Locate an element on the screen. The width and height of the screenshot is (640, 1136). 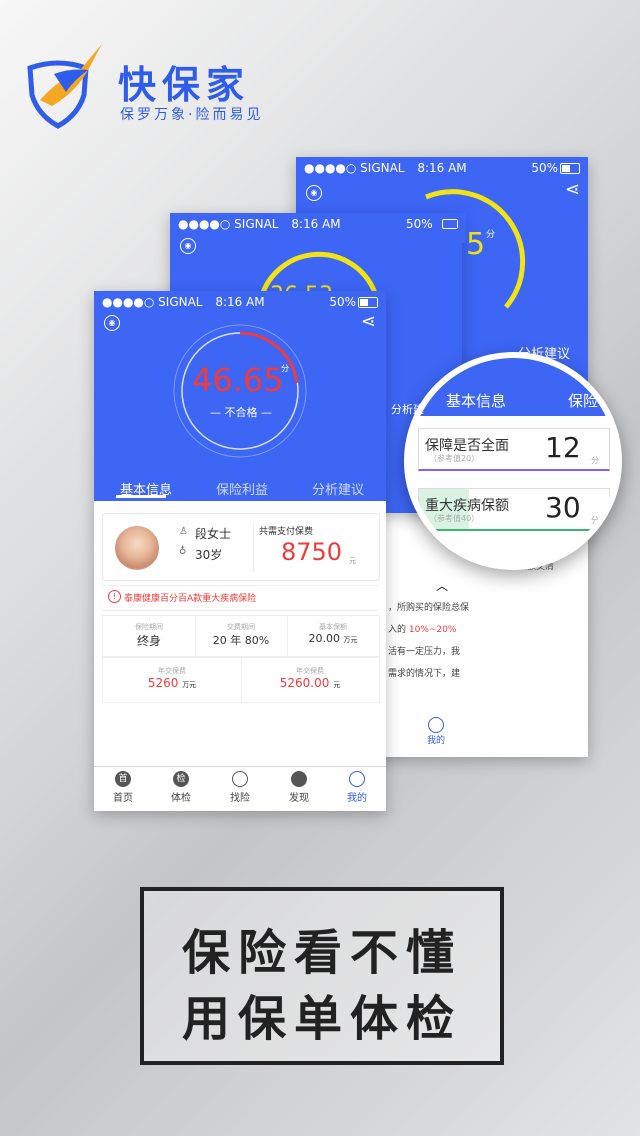
tab-benefits: 保险利益 is located at coordinates (242, 488).